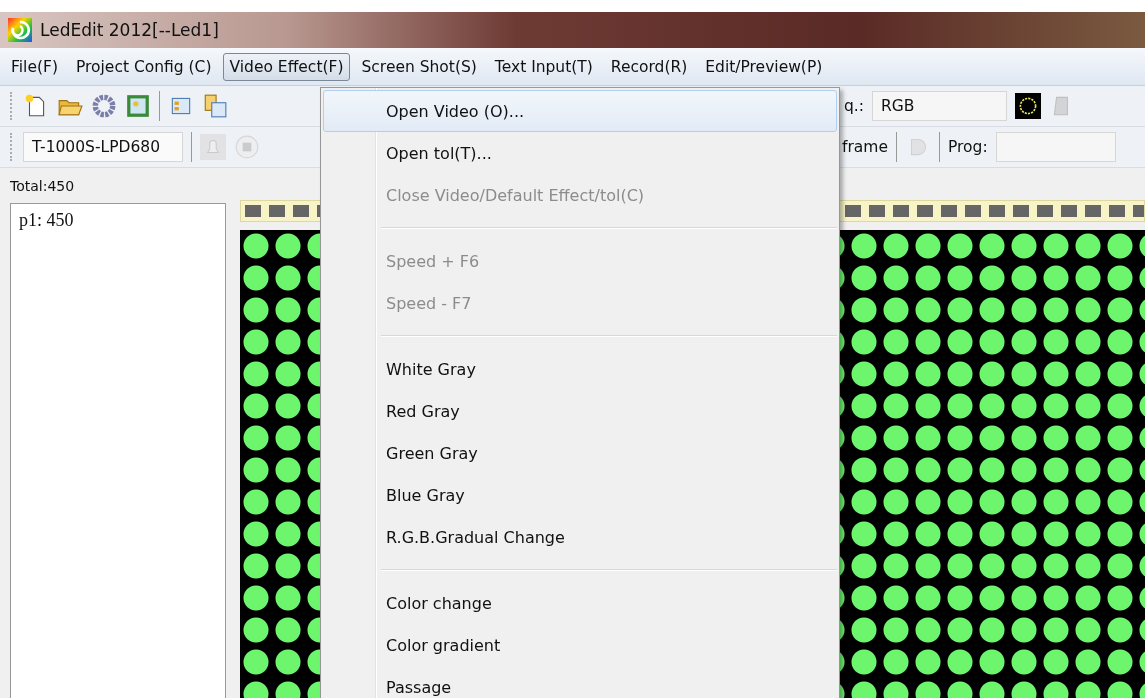 The width and height of the screenshot is (1145, 698). I want to click on dropdown-menu-item: Red Gray, so click(580, 411).